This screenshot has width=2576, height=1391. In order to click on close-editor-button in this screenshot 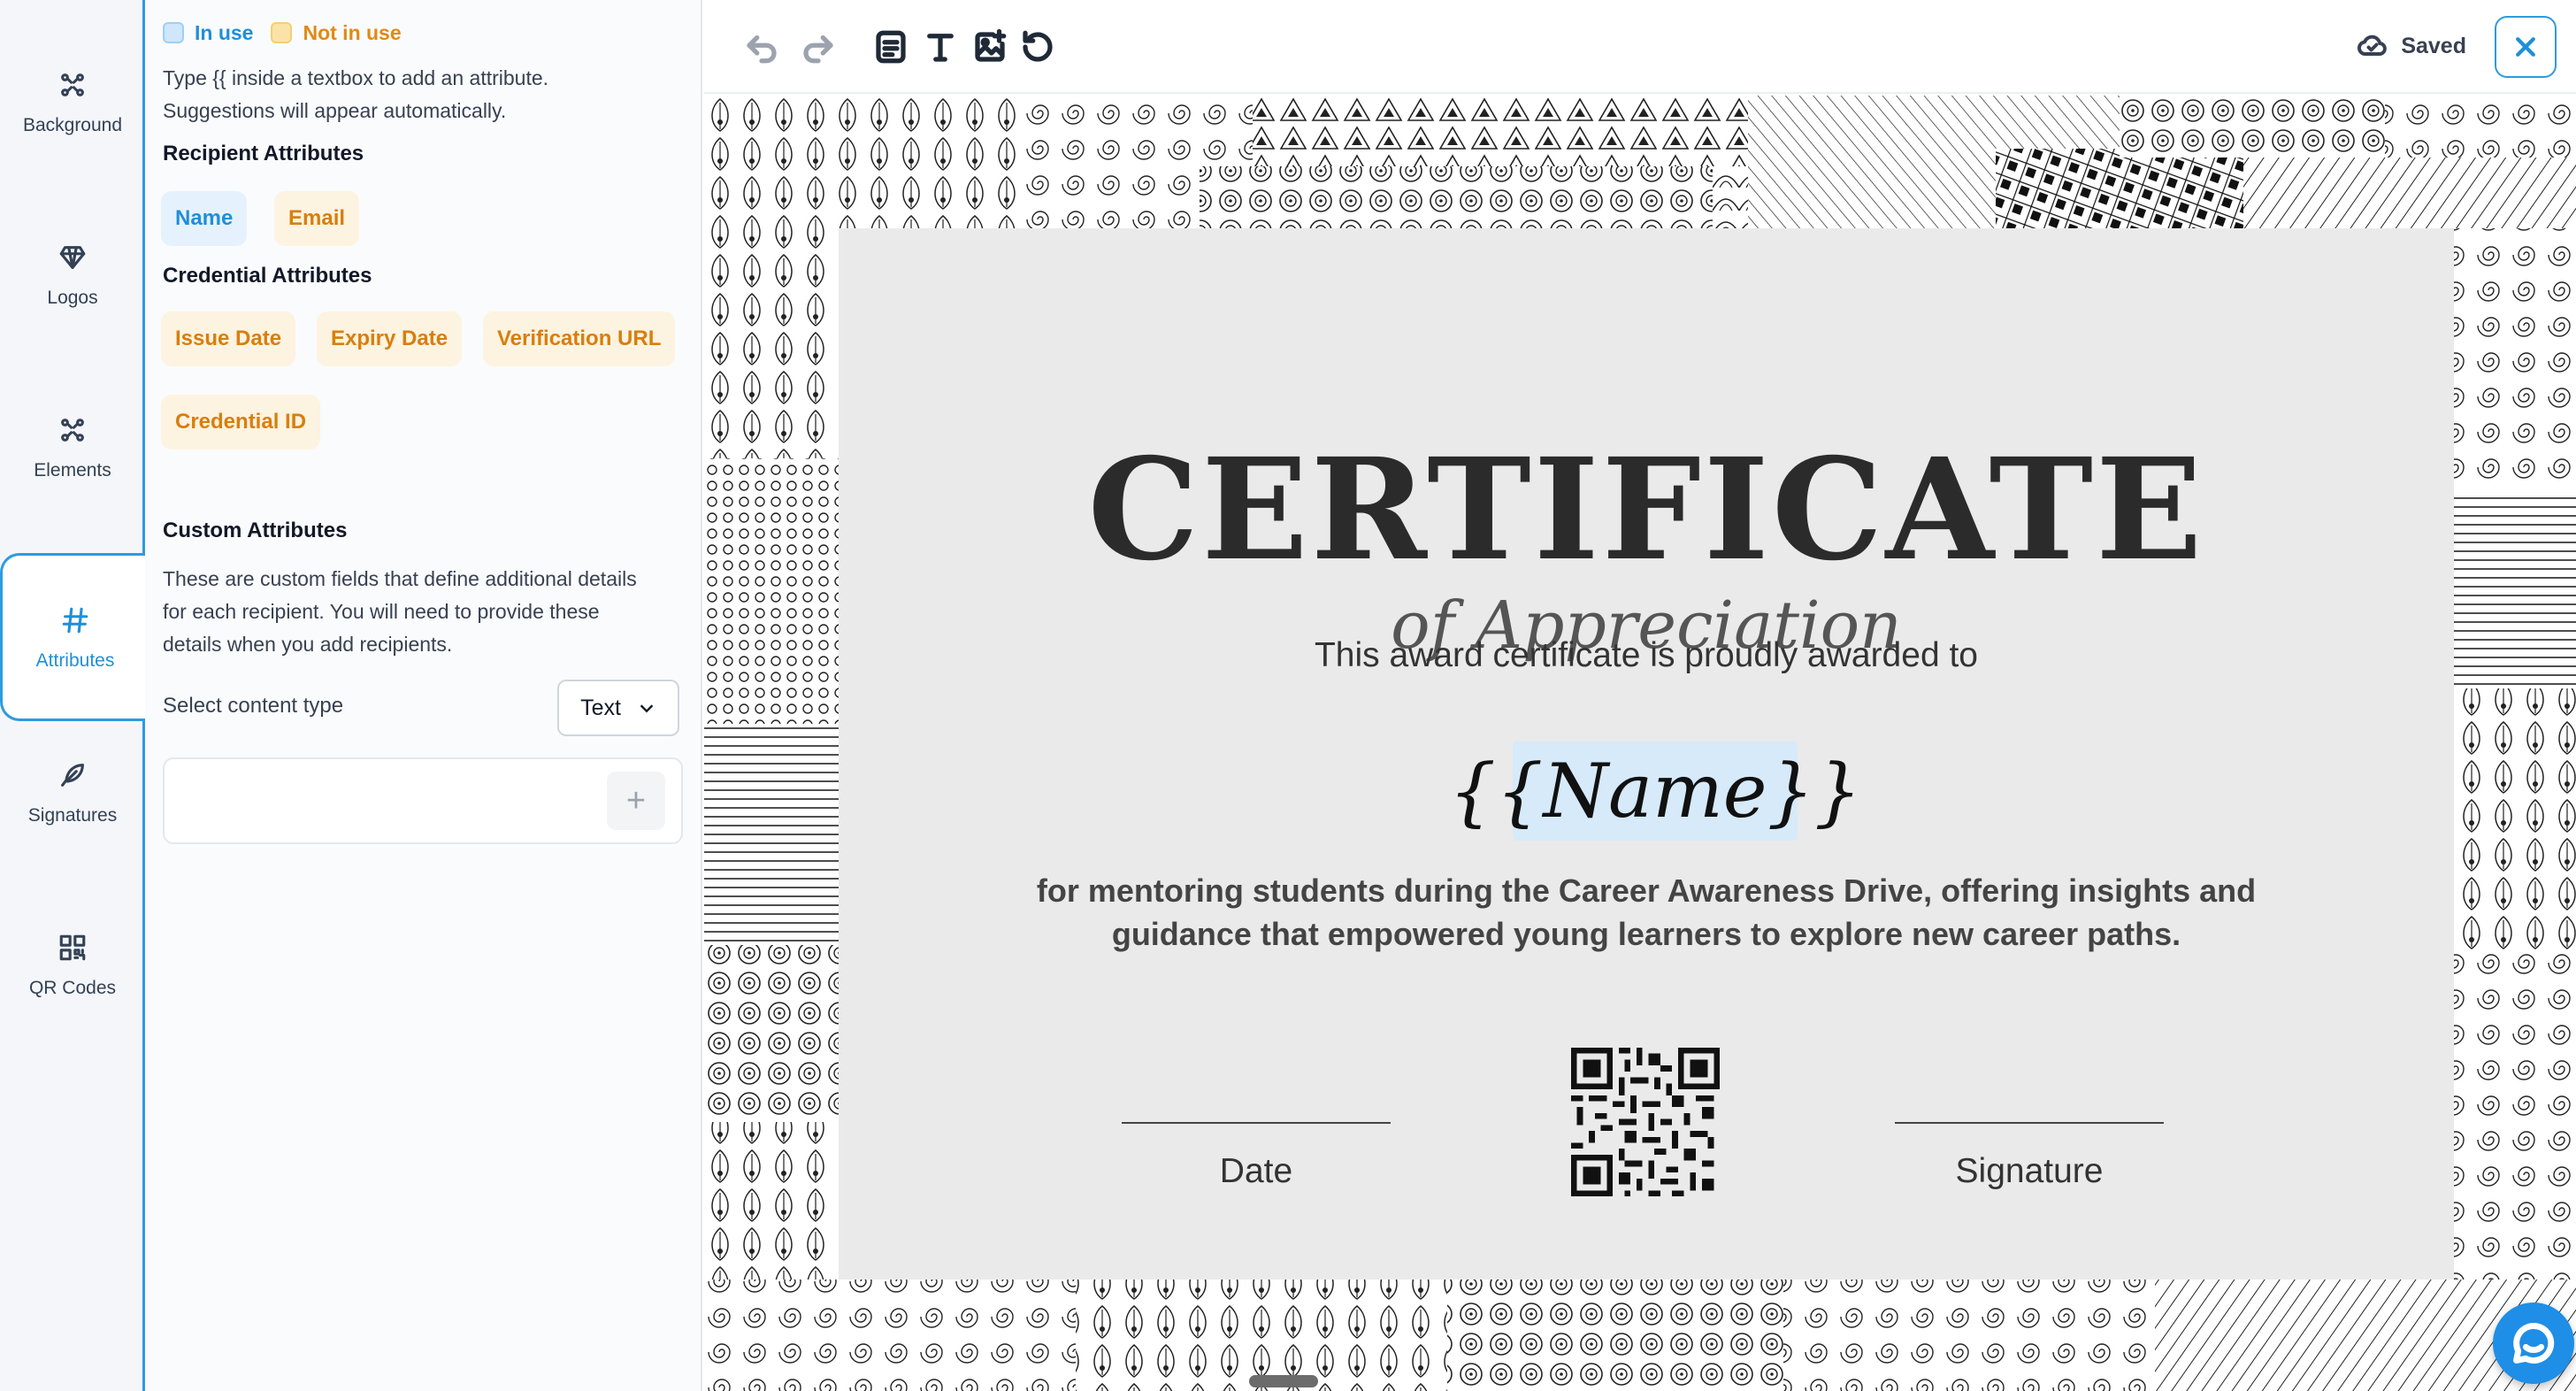, I will do `click(2526, 47)`.